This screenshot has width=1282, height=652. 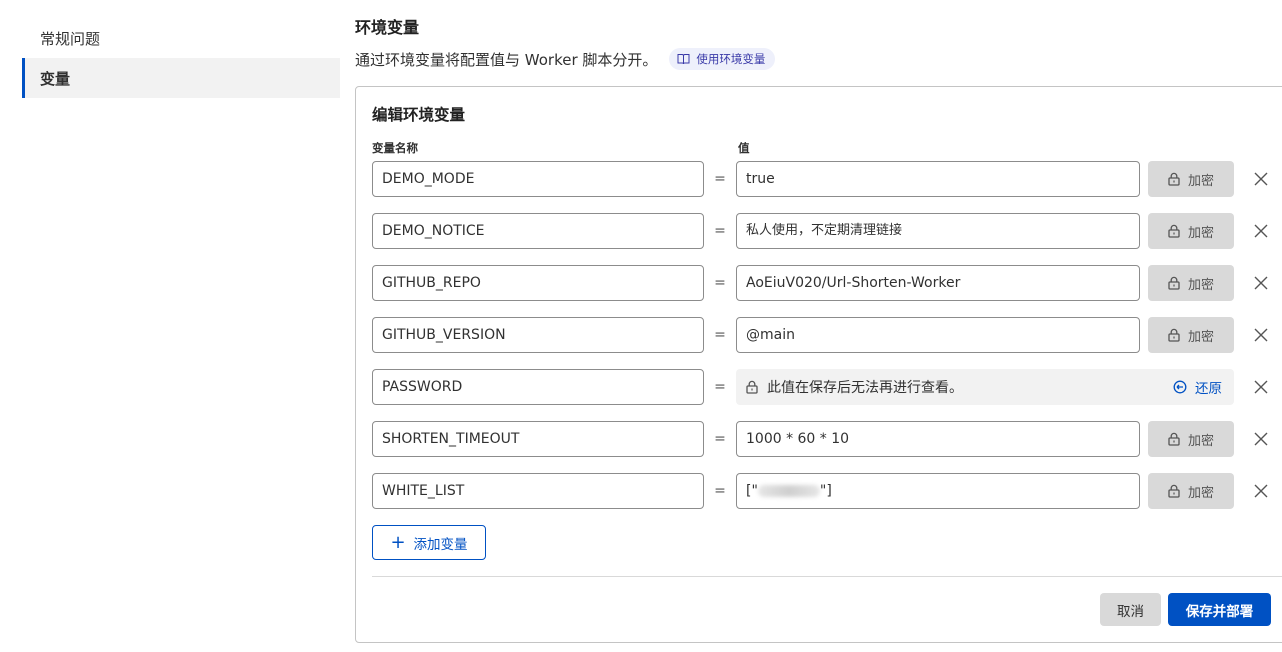 What do you see at coordinates (938, 283) in the screenshot?
I see `variable-value-input: AoEiuV020/Url-Shorten-Worker` at bounding box center [938, 283].